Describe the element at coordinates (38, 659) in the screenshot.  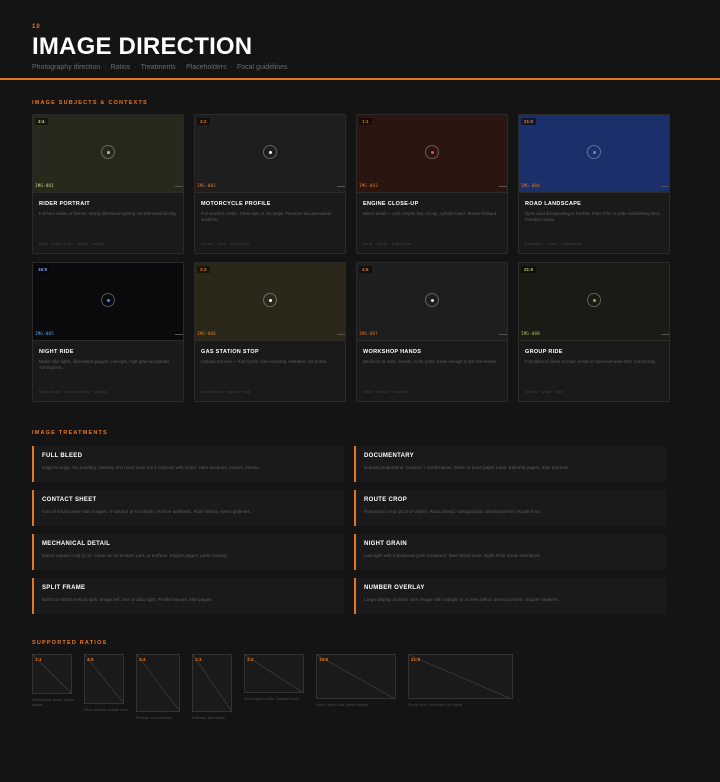
I see `ratio-label: 1:1` at that location.